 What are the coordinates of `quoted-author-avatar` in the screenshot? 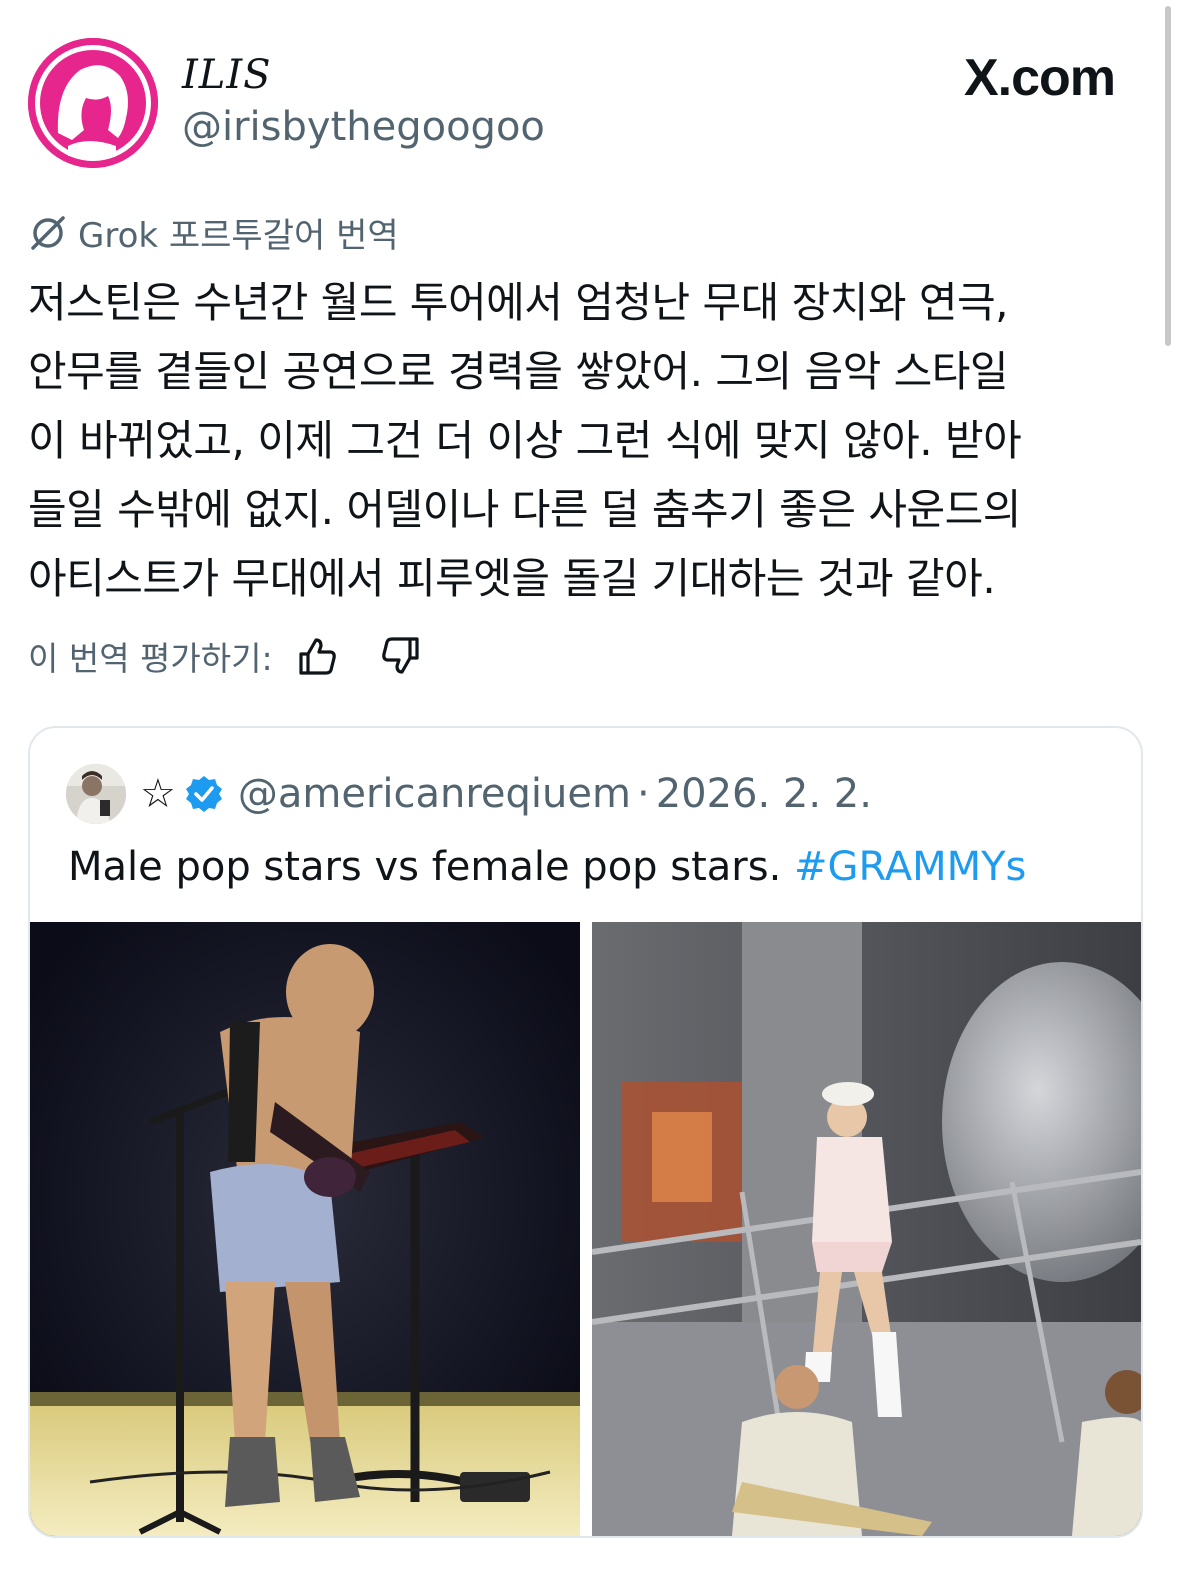 It's located at (96, 794).